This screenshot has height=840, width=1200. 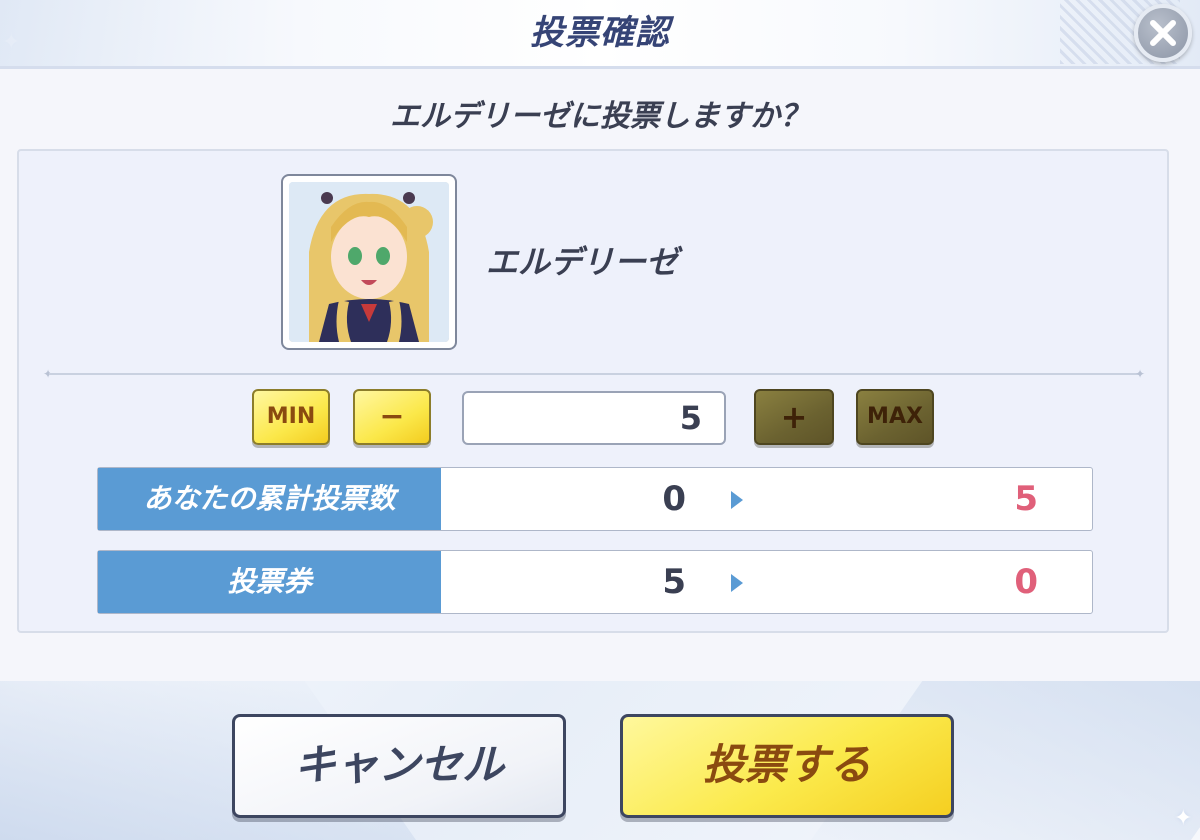 I want to click on min-button: MIN, so click(x=291, y=417).